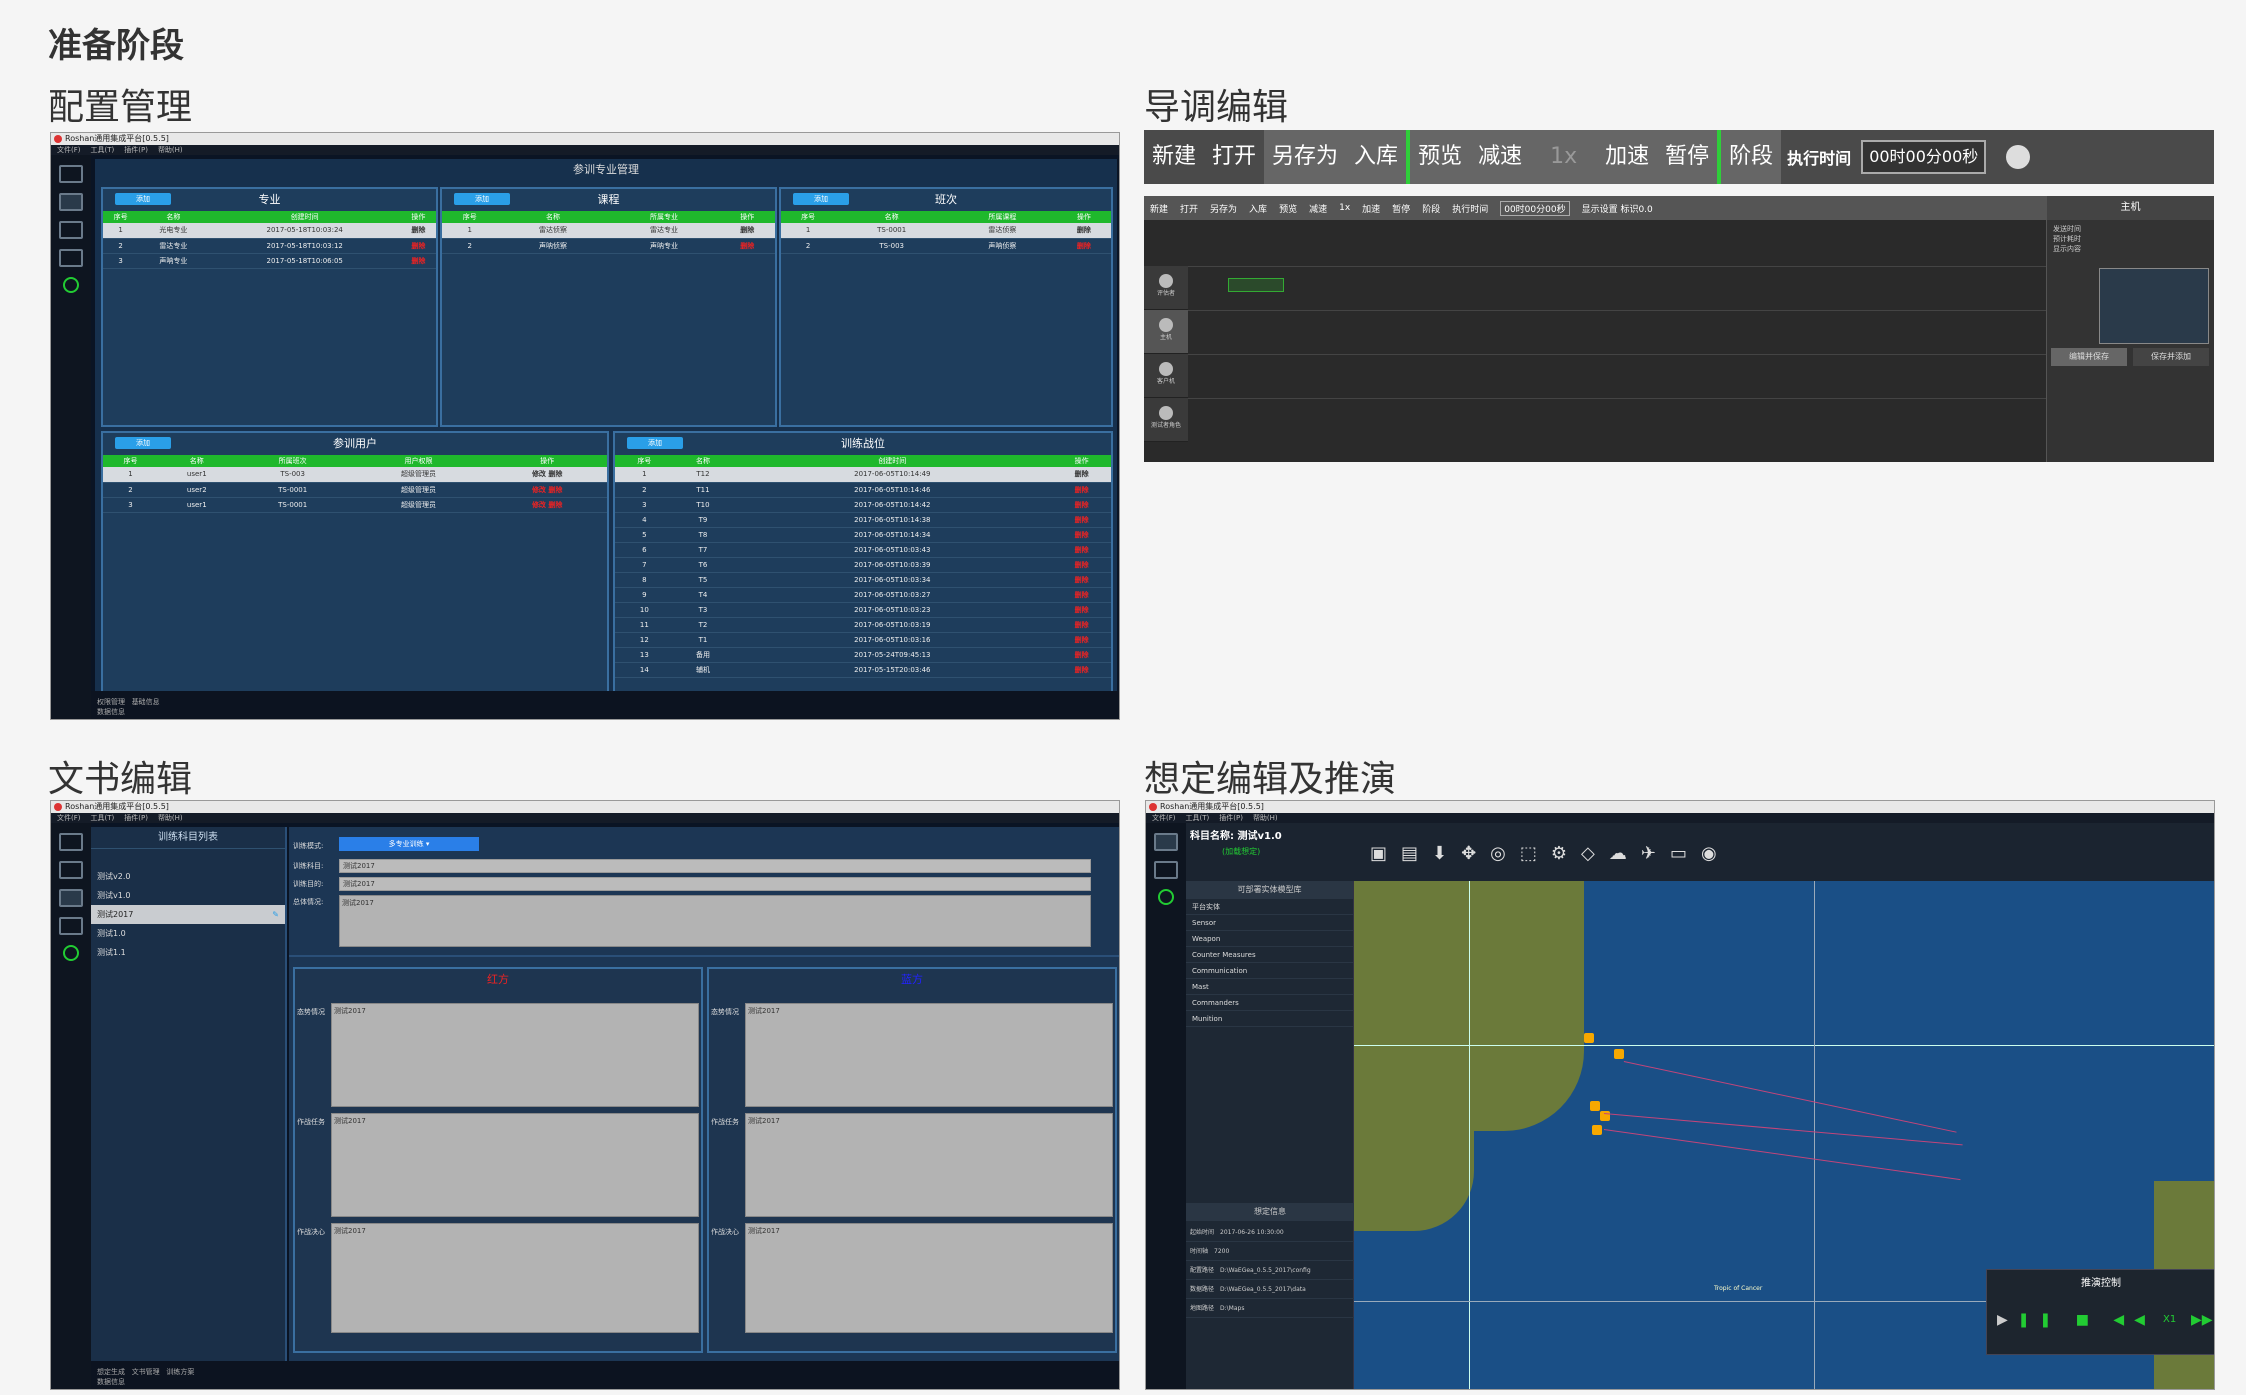 Image resolution: width=2246 pixels, height=1395 pixels. What do you see at coordinates (1617, 208) in the screenshot?
I see `display-settings: 显示设置 标识0.0` at bounding box center [1617, 208].